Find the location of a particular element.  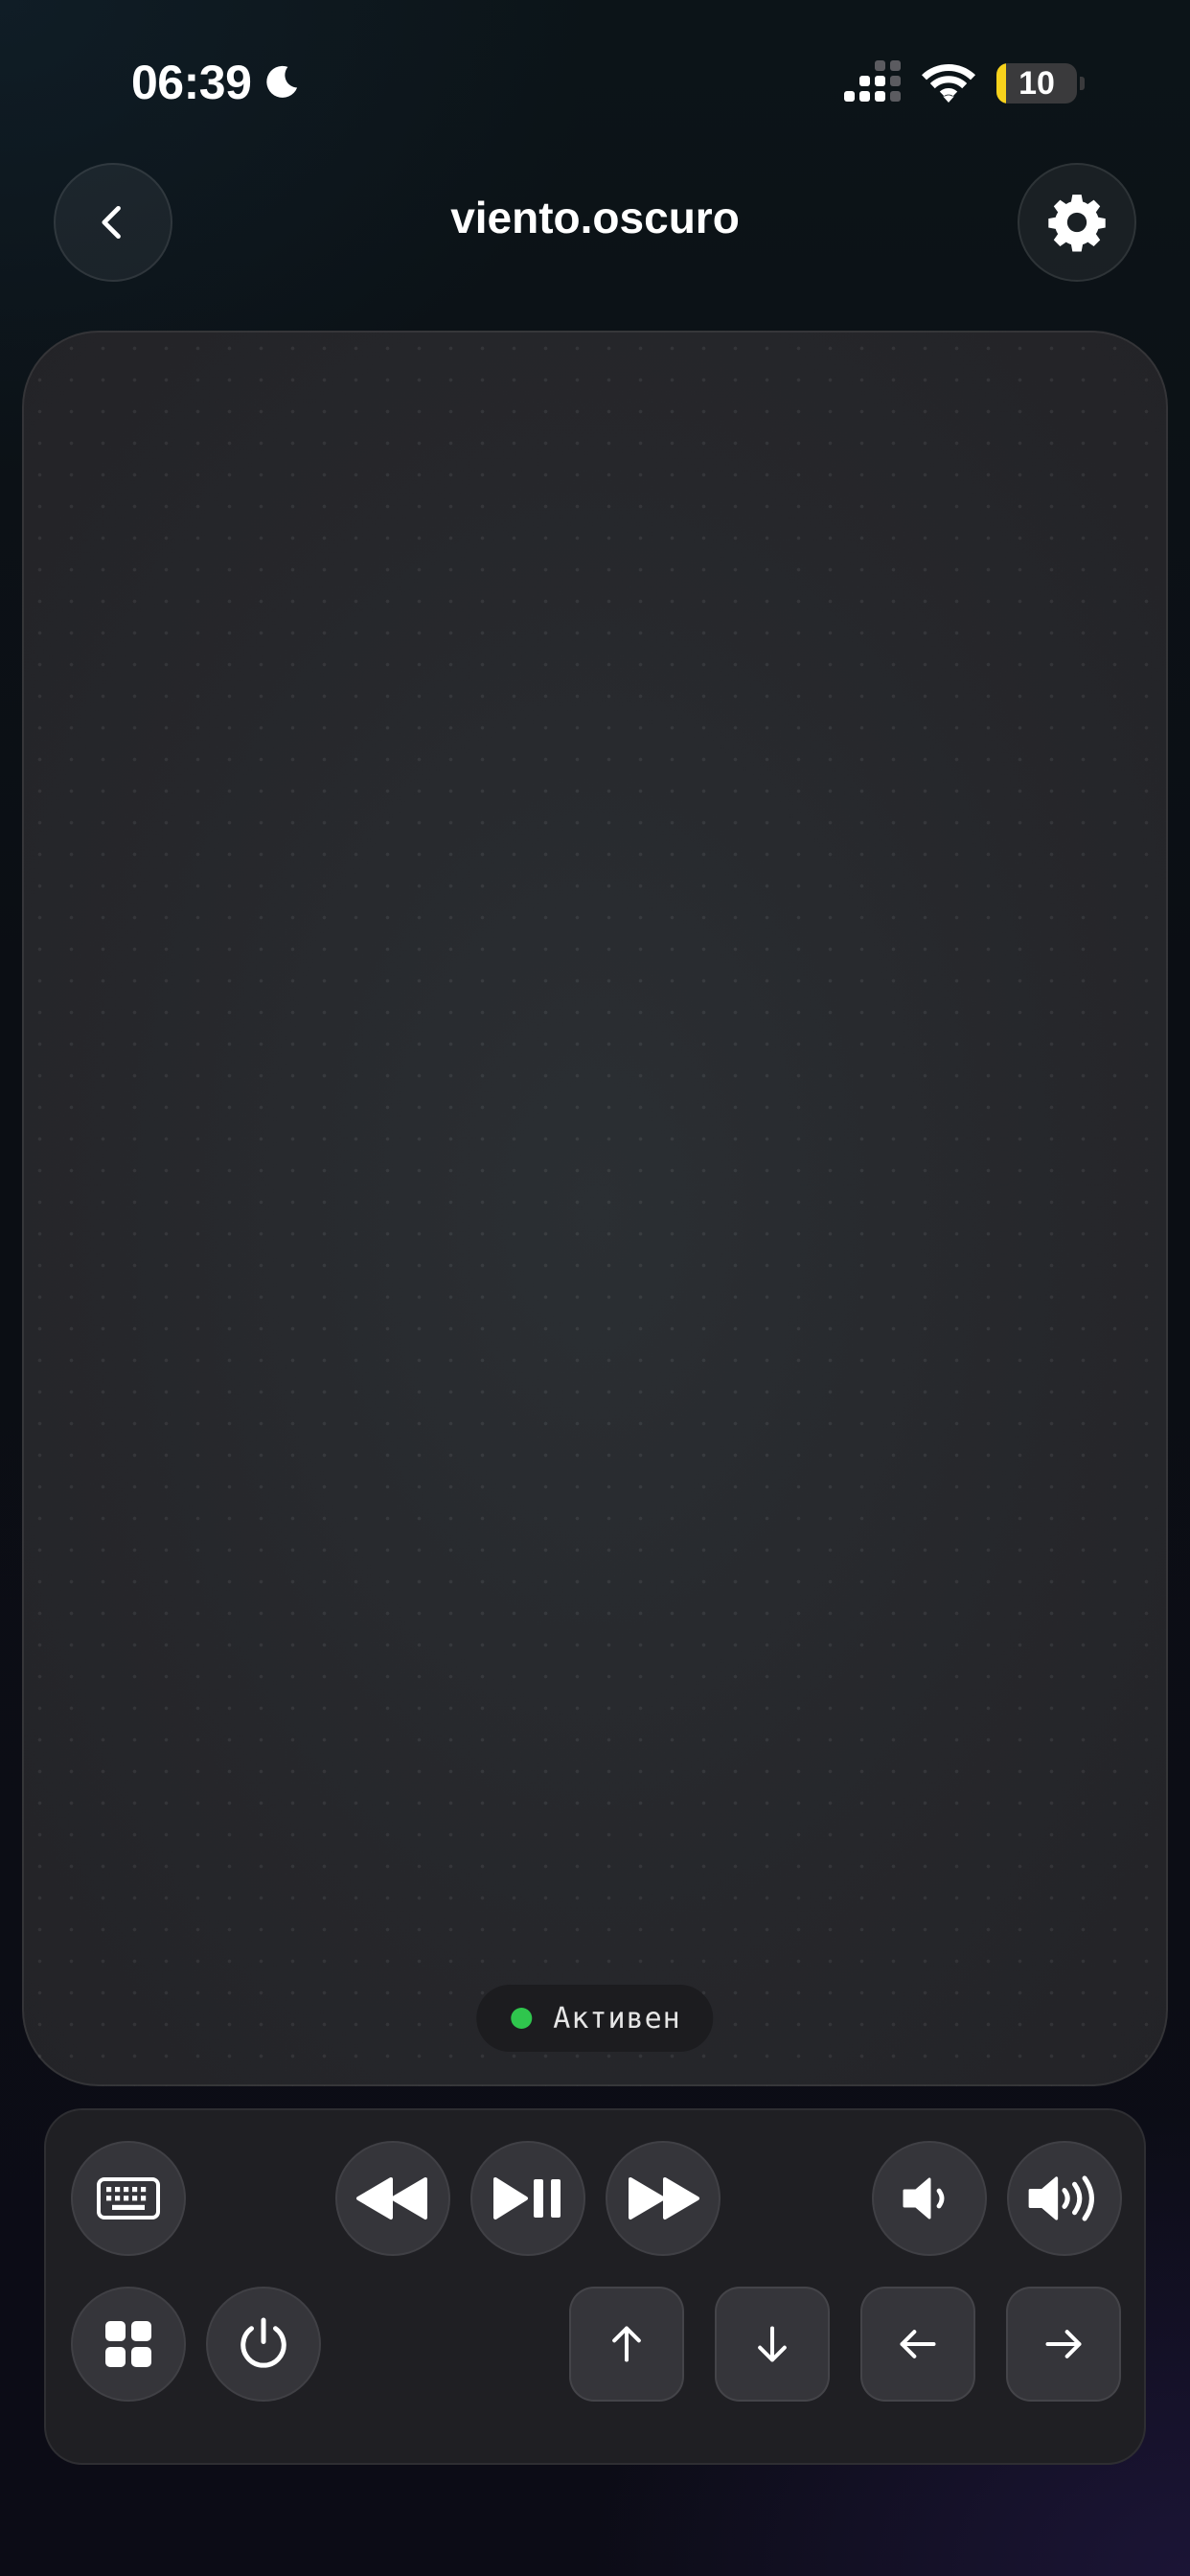

settings-button is located at coordinates (1077, 222).